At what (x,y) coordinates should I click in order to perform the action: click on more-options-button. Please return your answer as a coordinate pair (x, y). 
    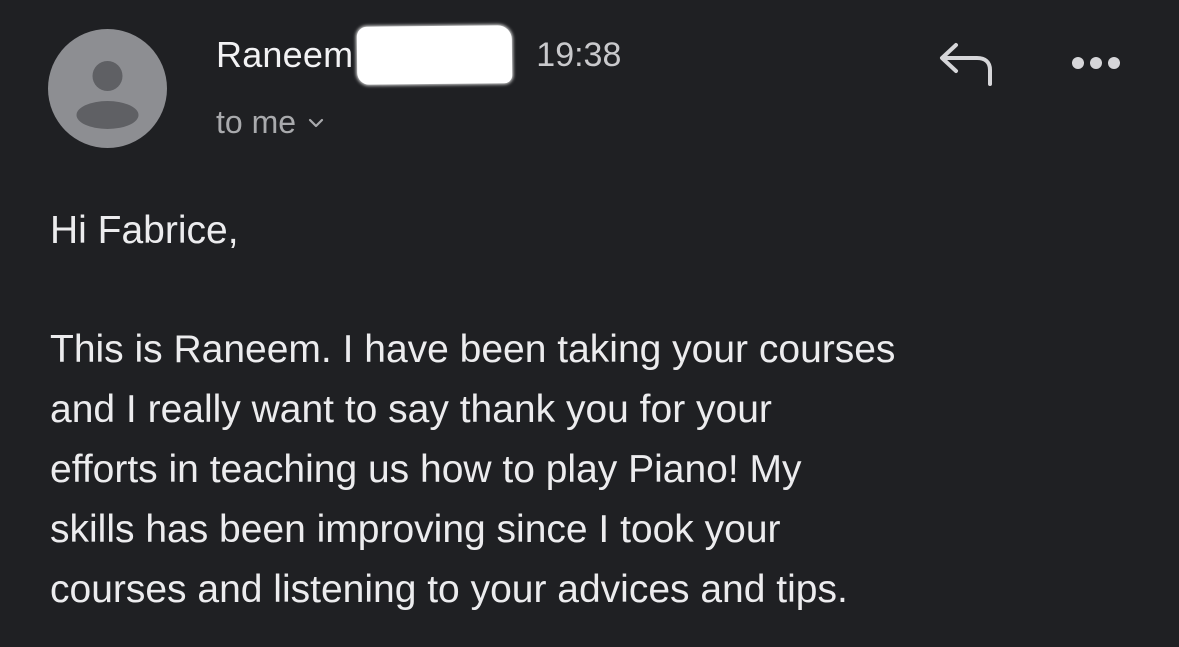
    Looking at the image, I should click on (1096, 65).